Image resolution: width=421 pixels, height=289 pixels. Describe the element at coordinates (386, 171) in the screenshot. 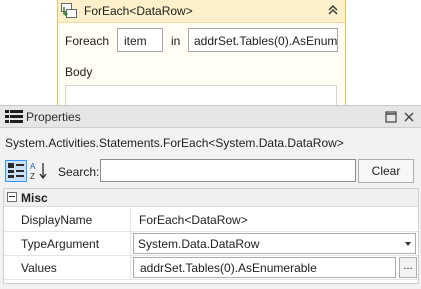

I see `clear-button: Clear` at that location.